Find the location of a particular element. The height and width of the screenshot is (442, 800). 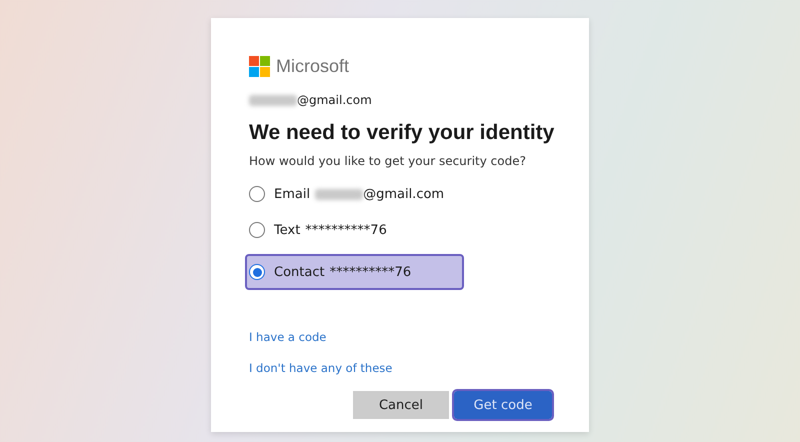

account-email: @gmail.com is located at coordinates (334, 100).